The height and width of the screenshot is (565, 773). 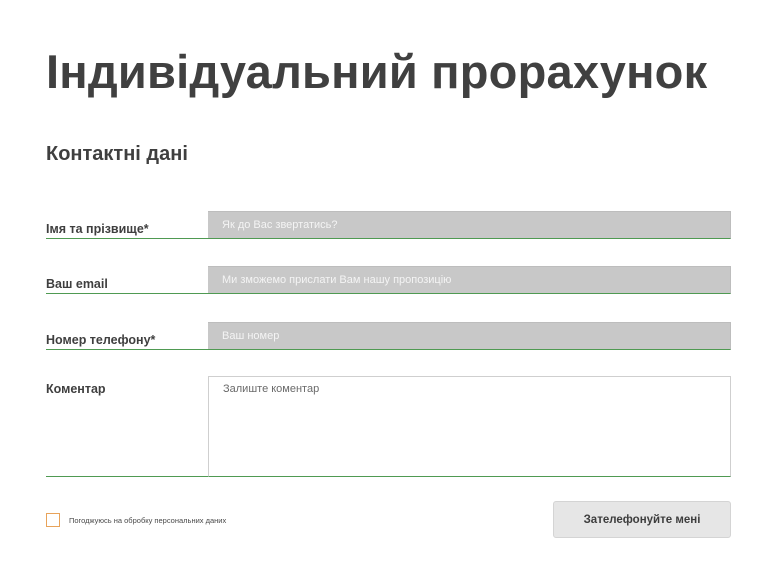 I want to click on email-row: Ваш email, so click(x=388, y=280).